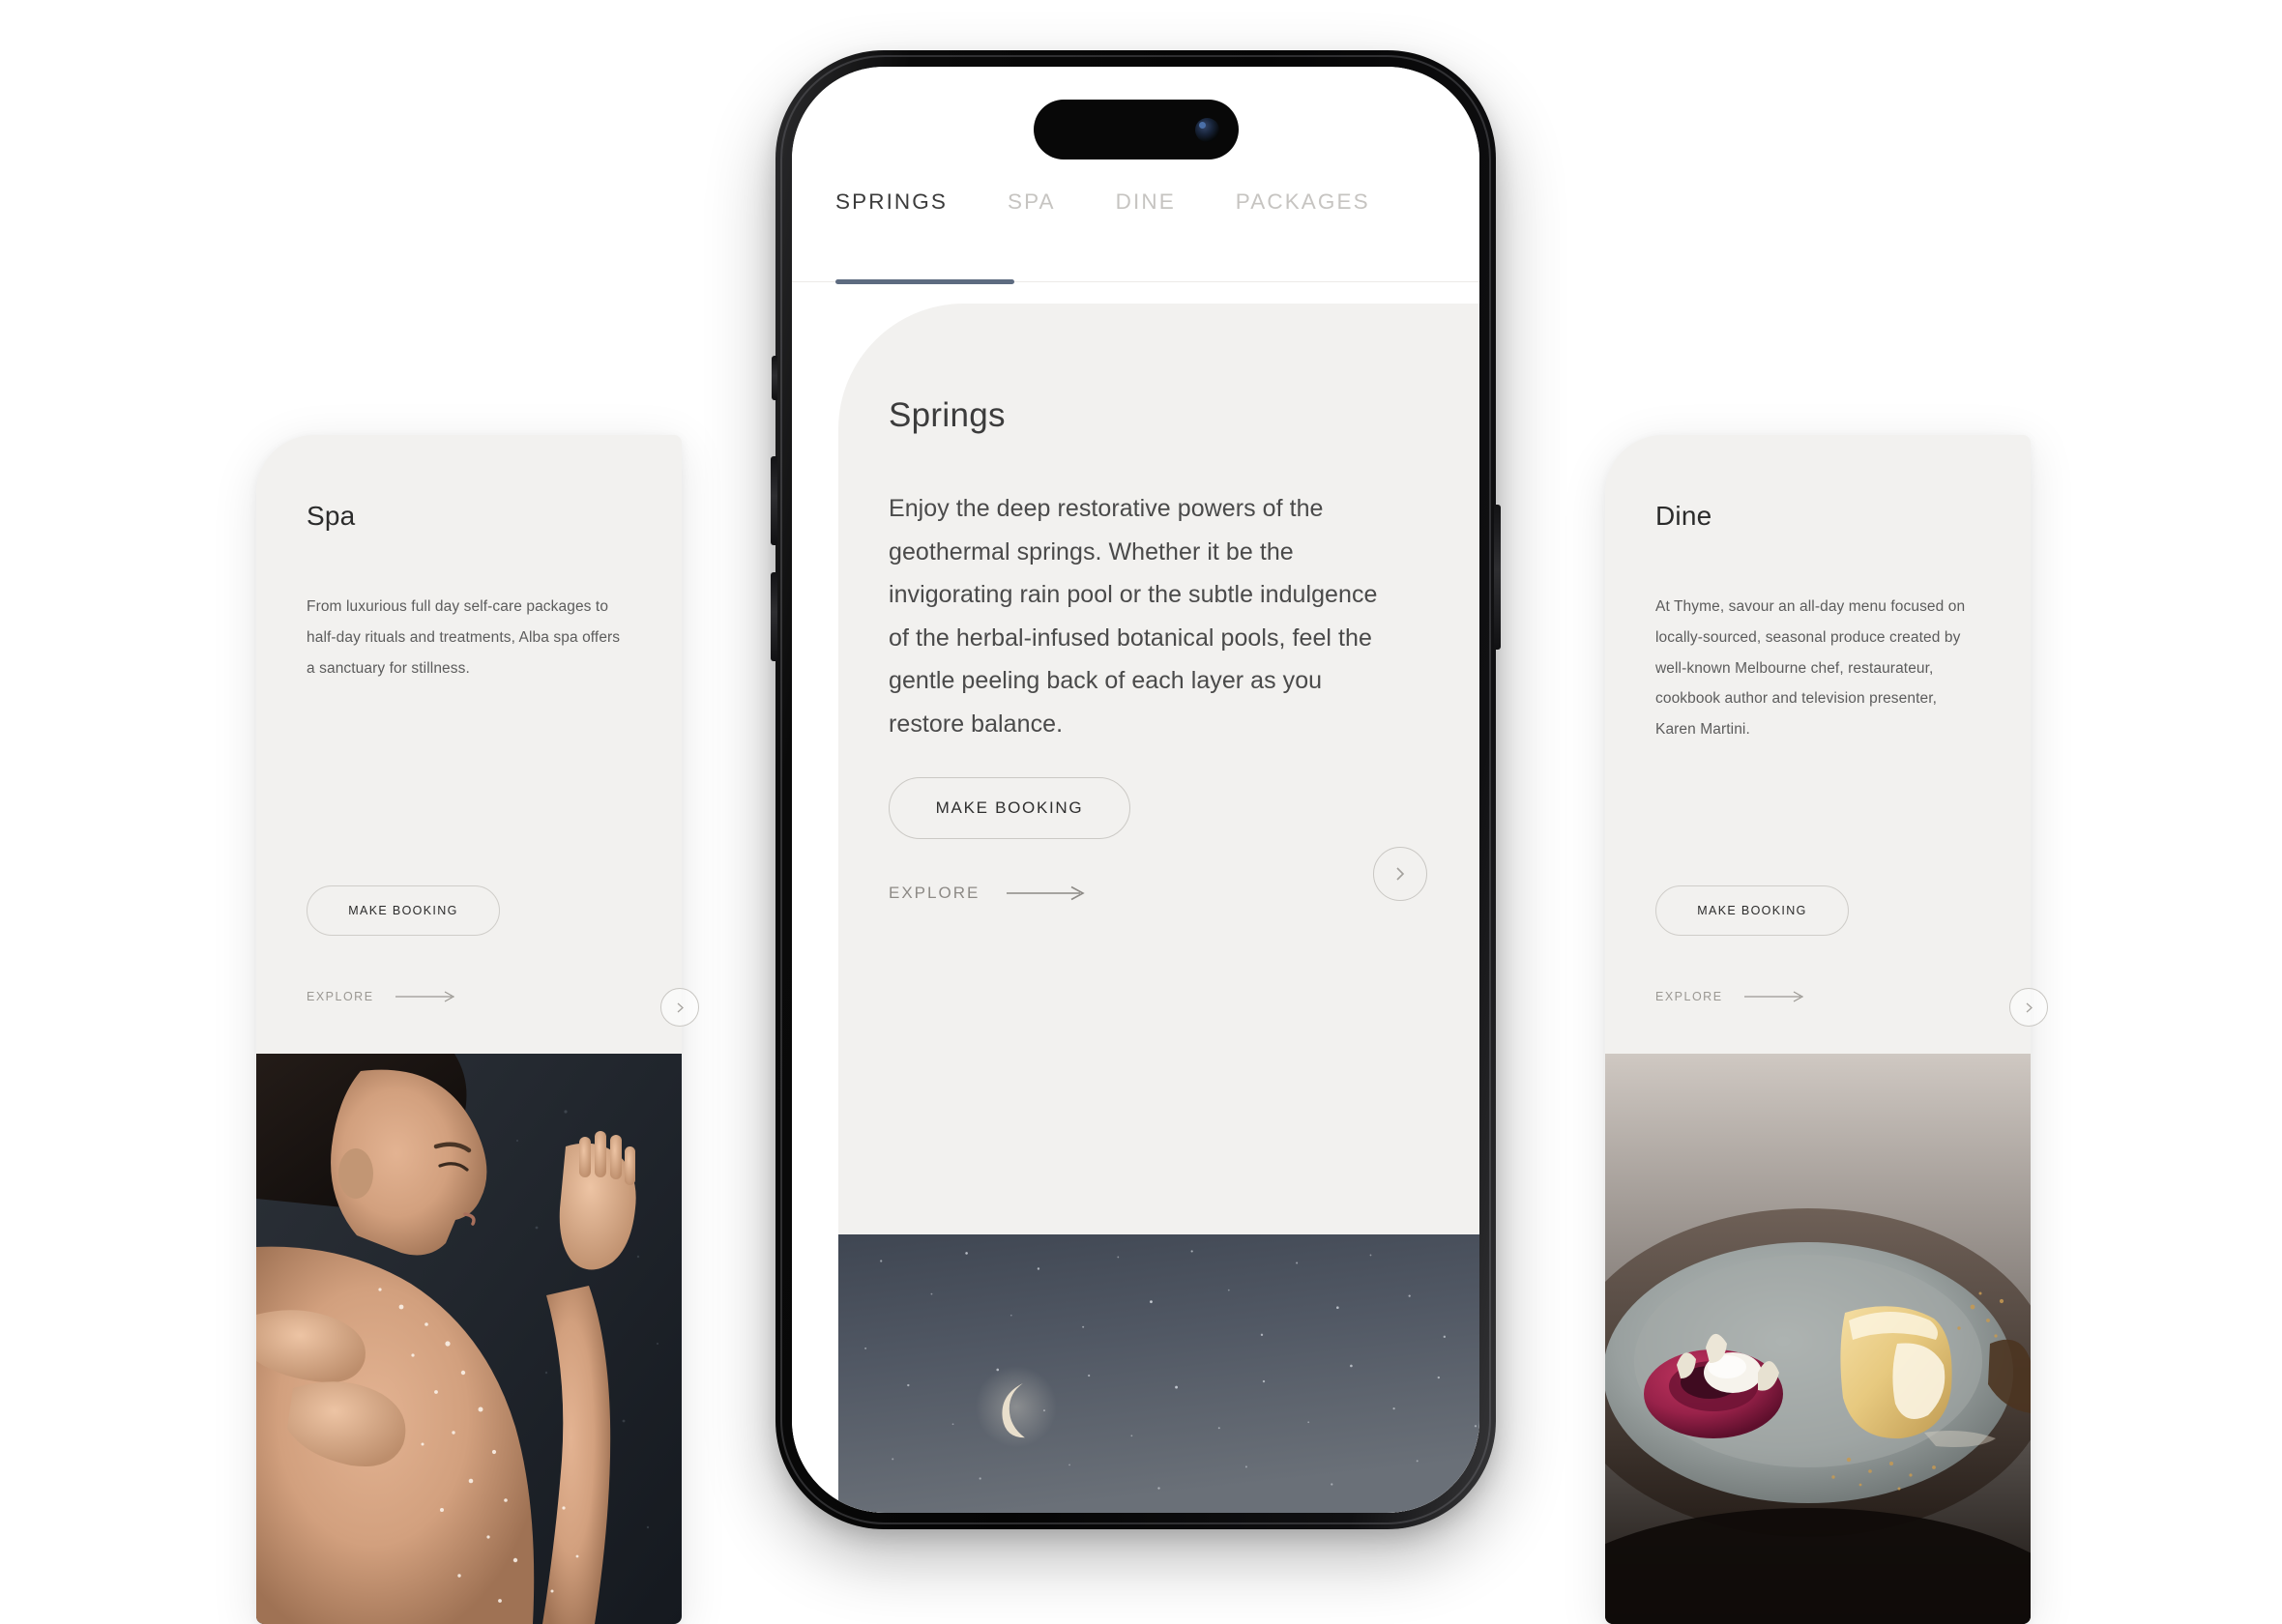 This screenshot has height=1624, width=2282. What do you see at coordinates (947, 415) in the screenshot?
I see `hero-title: Springs` at bounding box center [947, 415].